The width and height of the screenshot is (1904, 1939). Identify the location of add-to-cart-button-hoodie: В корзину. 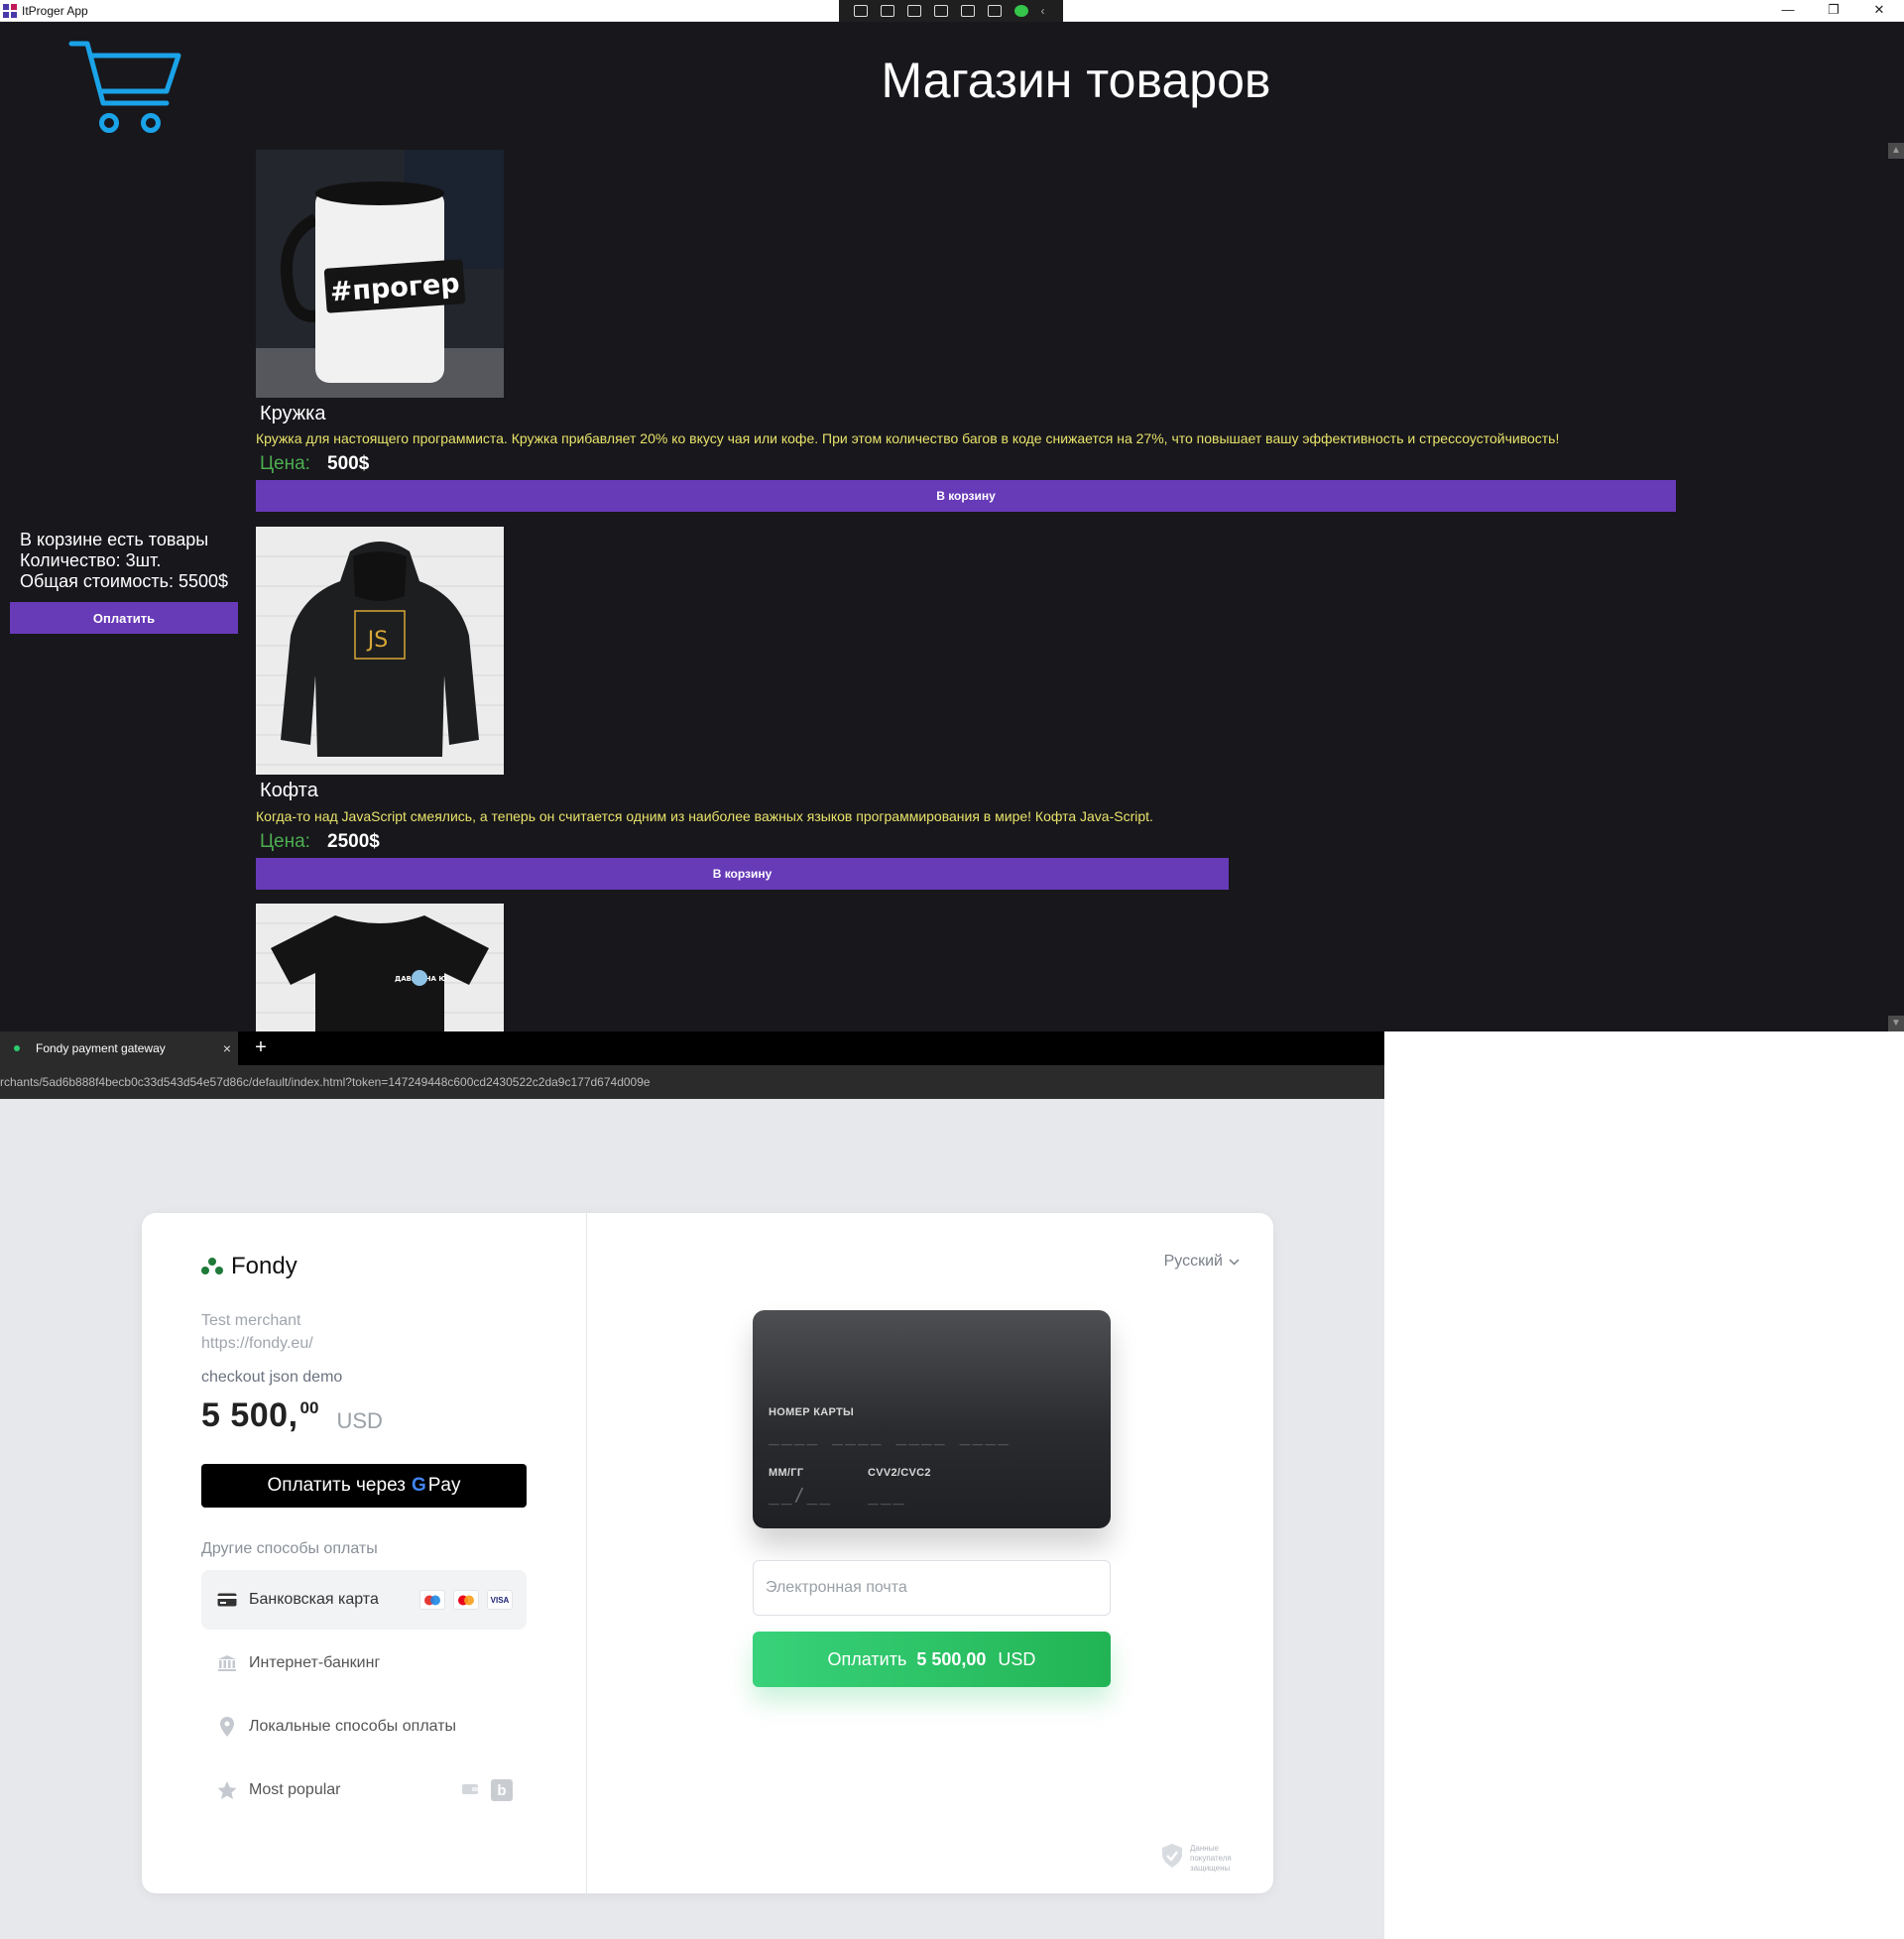
(742, 874).